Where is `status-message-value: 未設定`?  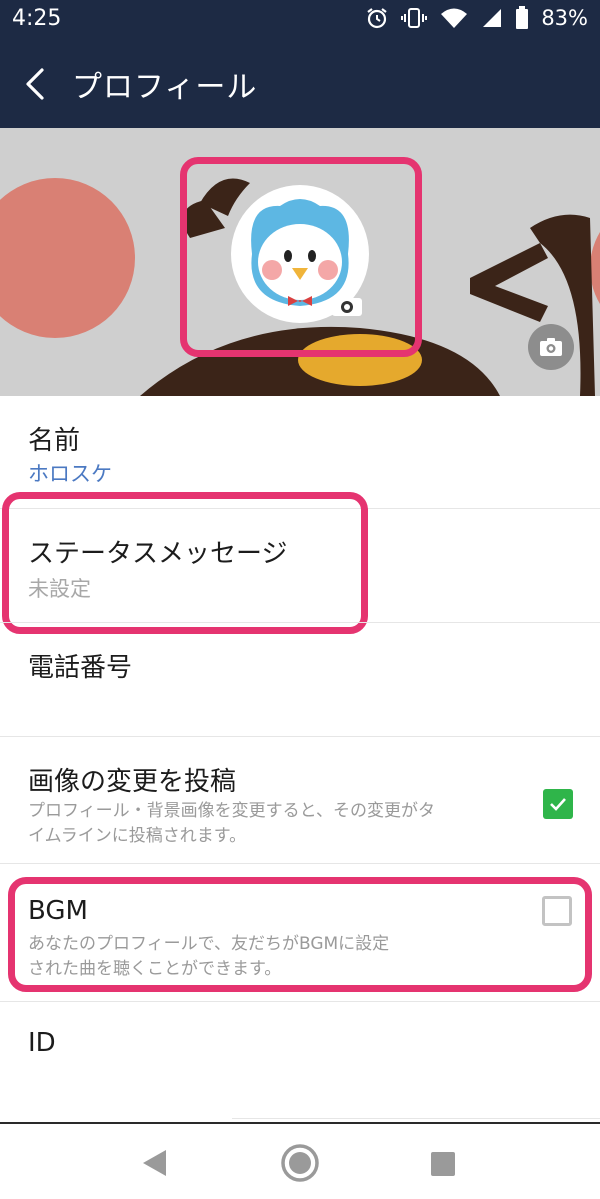
status-message-value: 未設定 is located at coordinates (59, 589).